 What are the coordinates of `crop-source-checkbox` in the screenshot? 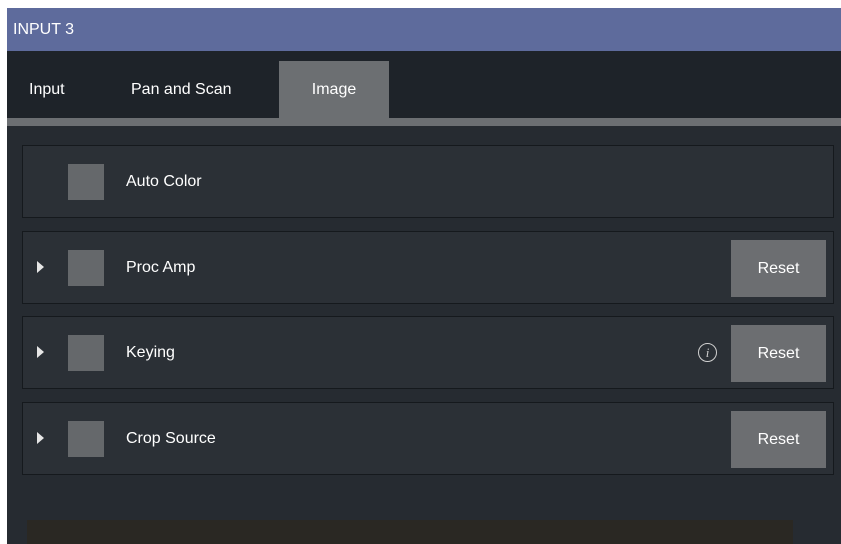 It's located at (86, 439).